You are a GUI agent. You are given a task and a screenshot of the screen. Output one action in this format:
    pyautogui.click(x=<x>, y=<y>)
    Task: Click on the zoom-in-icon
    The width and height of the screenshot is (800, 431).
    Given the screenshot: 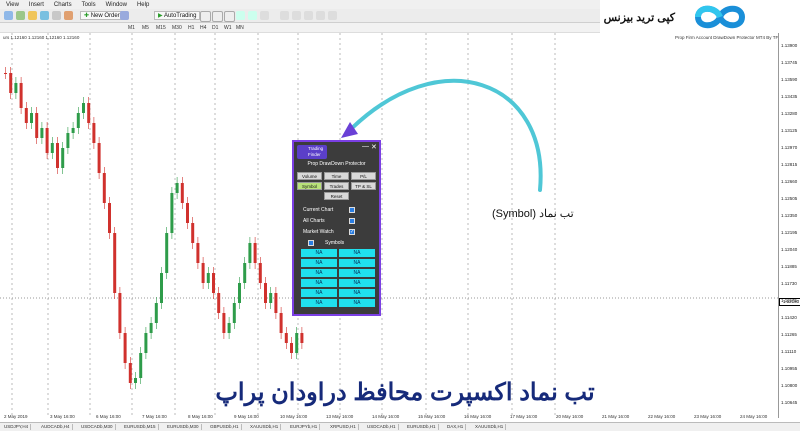 What is the action you would take?
    pyautogui.click(x=240, y=15)
    